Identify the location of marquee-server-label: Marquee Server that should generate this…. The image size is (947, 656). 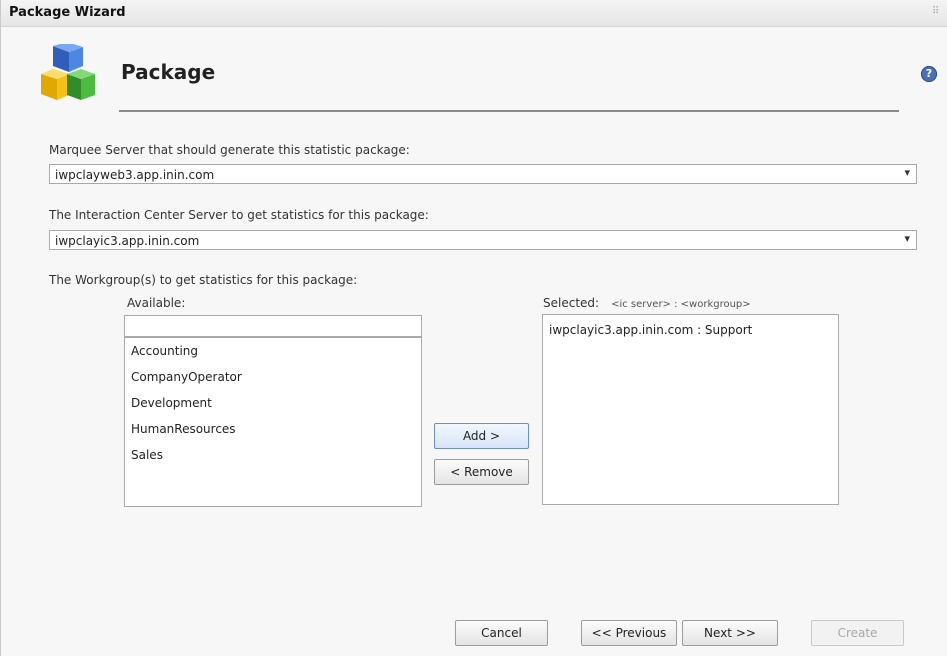
(229, 150).